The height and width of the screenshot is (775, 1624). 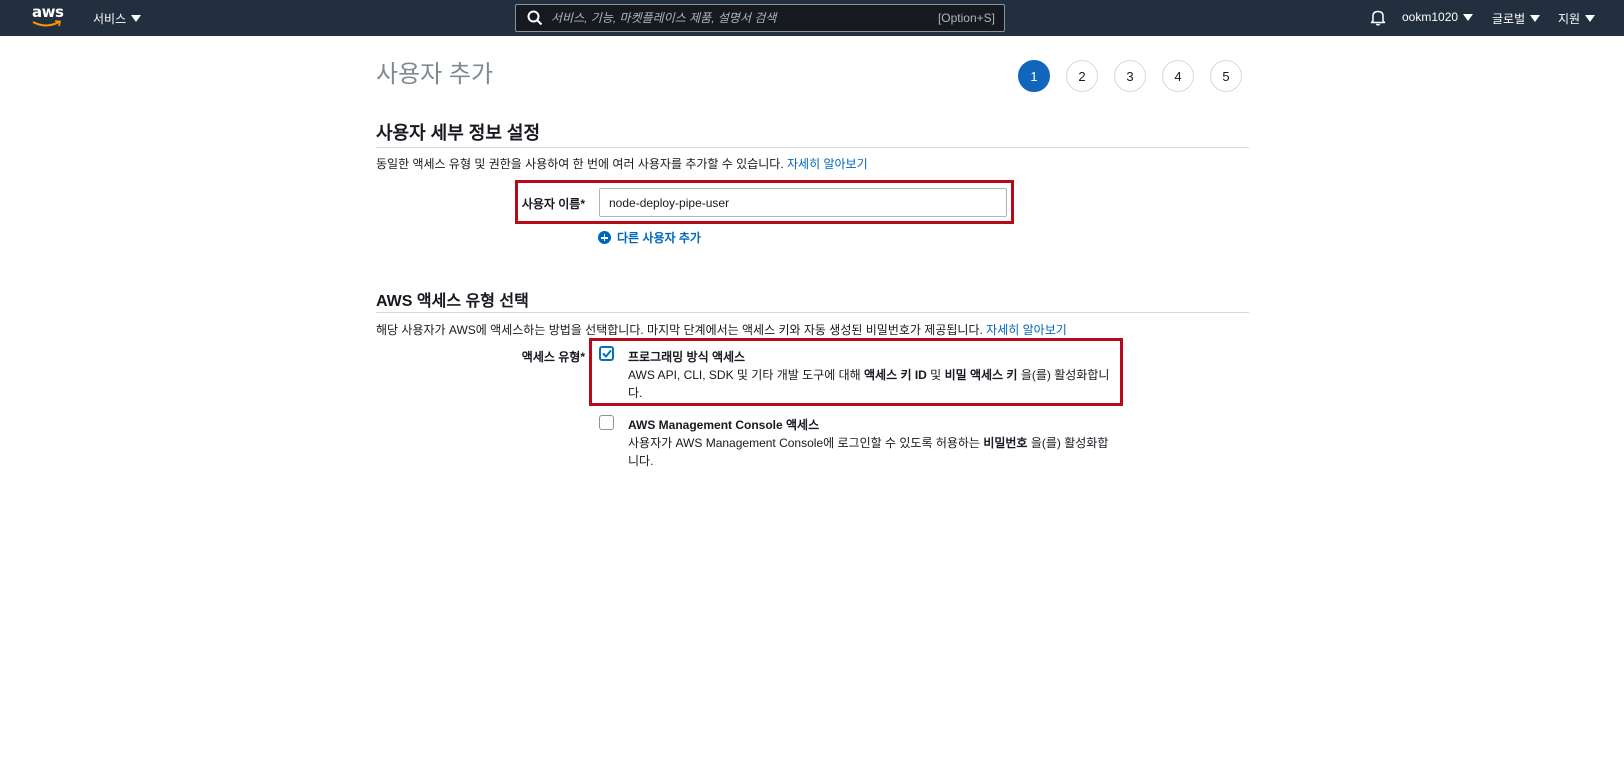 I want to click on top-navigation-bar: aws 서비스 [Option+S] ookm1020 글로벌 지원, so click(x=812, y=18).